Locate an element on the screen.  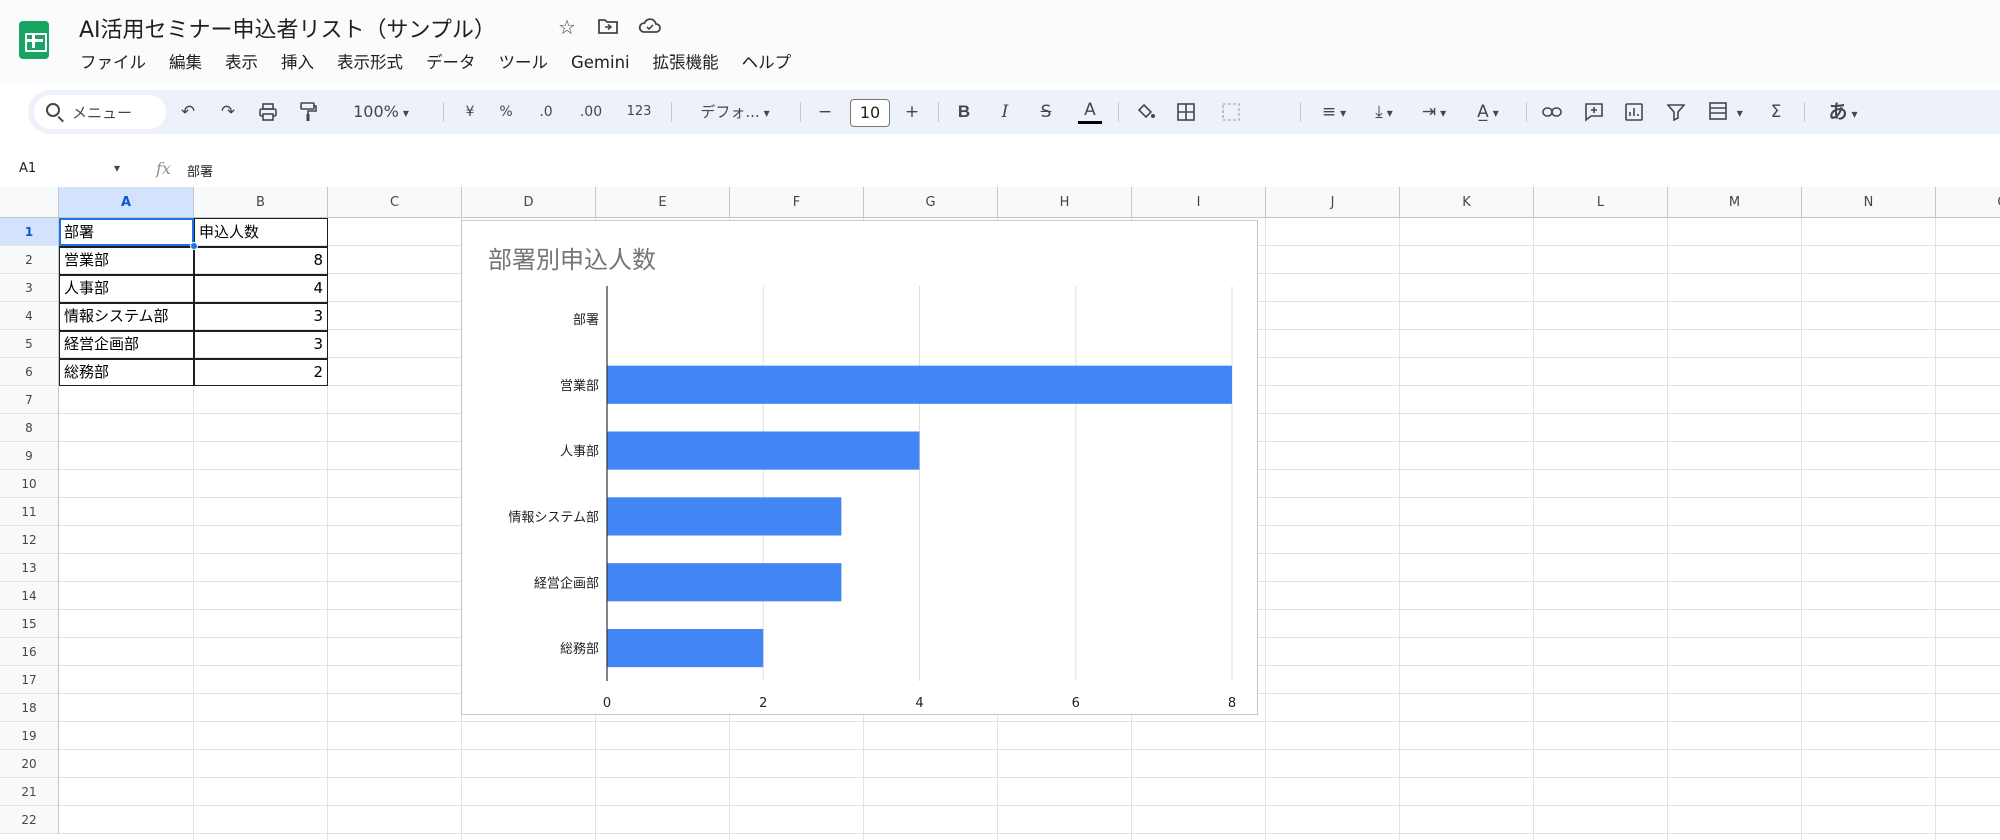
menu-format: 表示形式 is located at coordinates (370, 63).